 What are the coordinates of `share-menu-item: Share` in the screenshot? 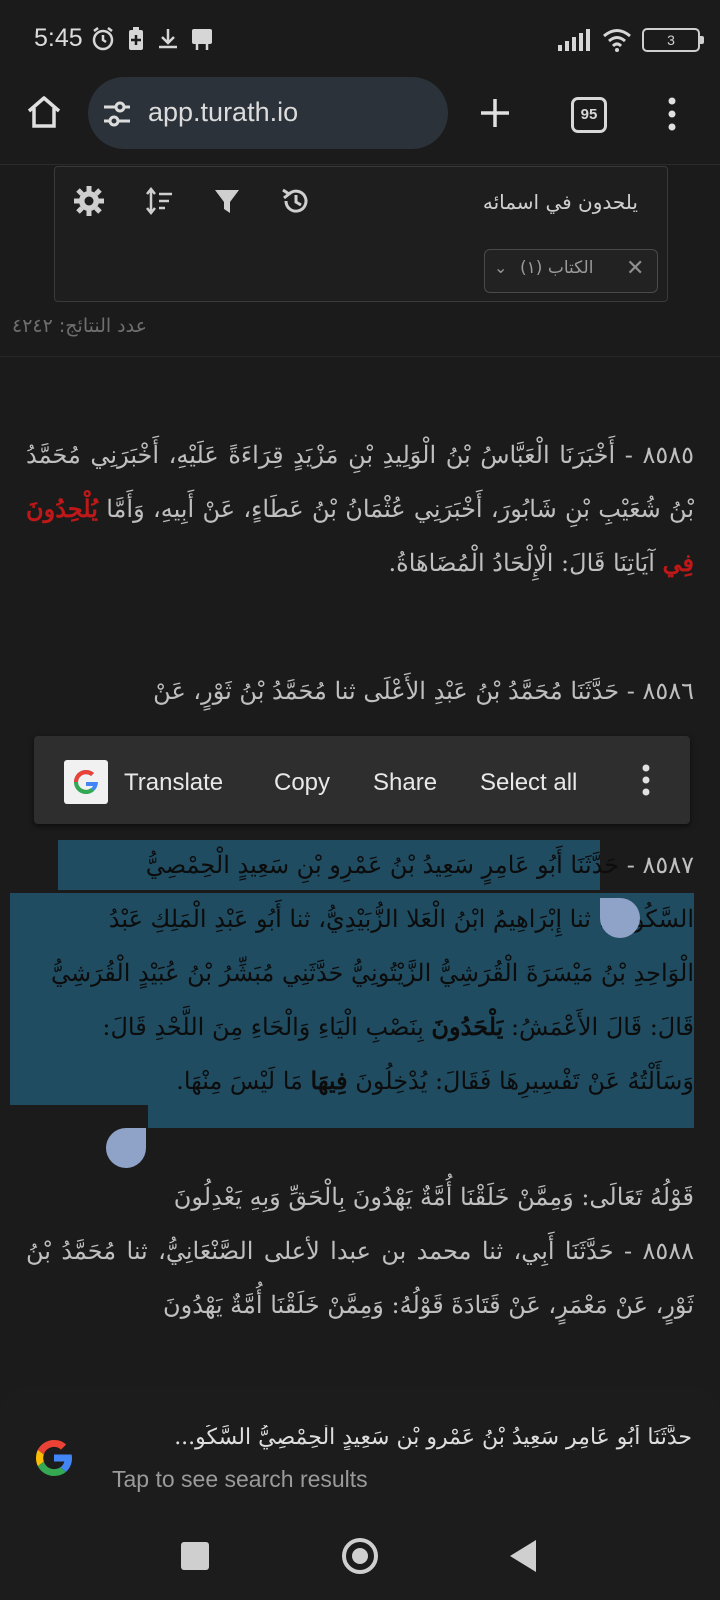 It's located at (405, 783).